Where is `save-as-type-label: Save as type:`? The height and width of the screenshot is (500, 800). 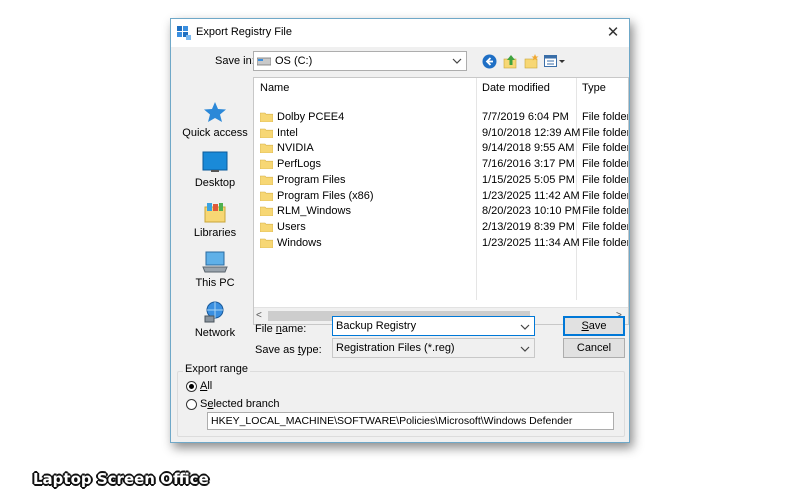 save-as-type-label: Save as type: is located at coordinates (288, 350).